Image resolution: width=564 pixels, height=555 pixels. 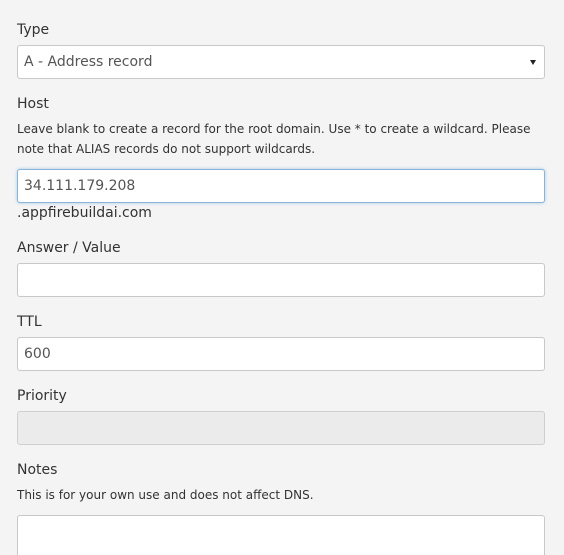 I want to click on type-selected-value: A - Address record, so click(x=88, y=62).